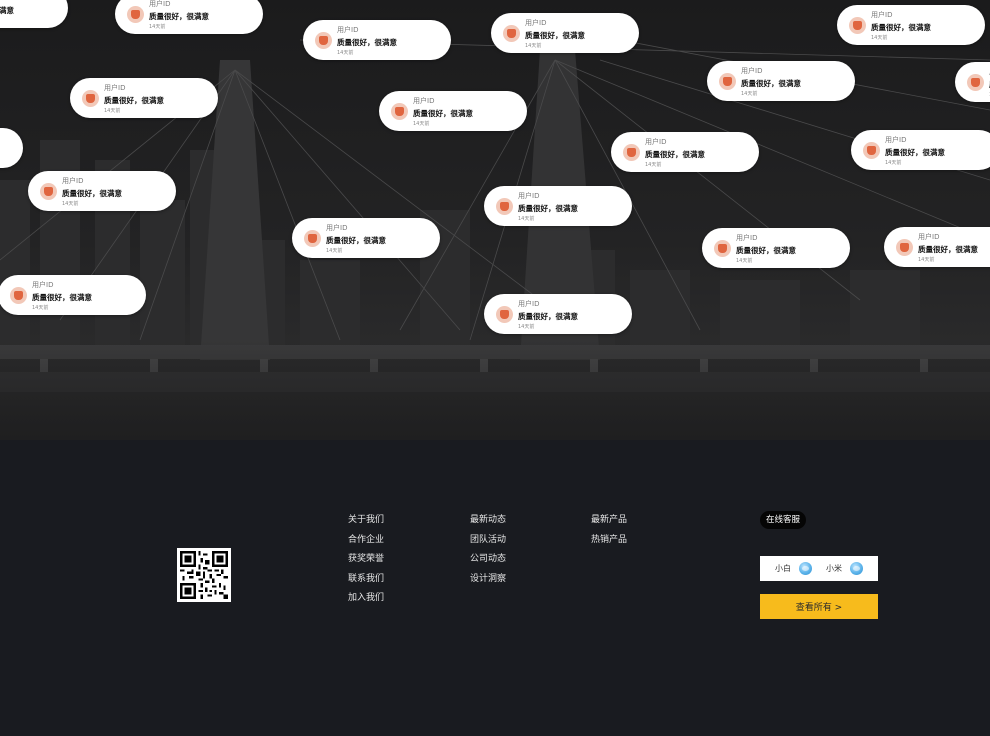 The image size is (990, 736). What do you see at coordinates (488, 544) in the screenshot?
I see `footer-link-team-events: 团队活动` at bounding box center [488, 544].